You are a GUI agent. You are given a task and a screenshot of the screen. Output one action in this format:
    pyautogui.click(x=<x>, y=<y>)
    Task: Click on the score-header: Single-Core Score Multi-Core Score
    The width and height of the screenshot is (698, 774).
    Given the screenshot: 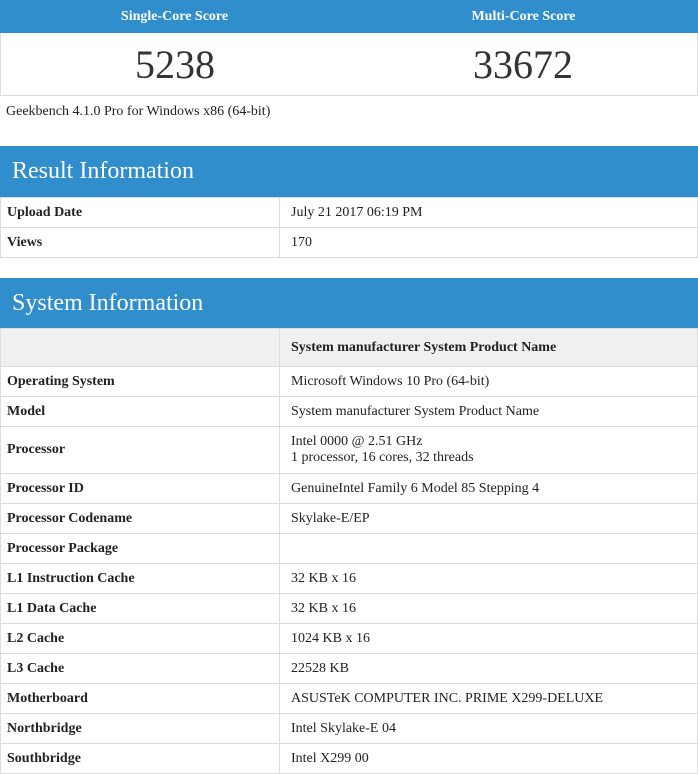 What is the action you would take?
    pyautogui.click(x=349, y=16)
    